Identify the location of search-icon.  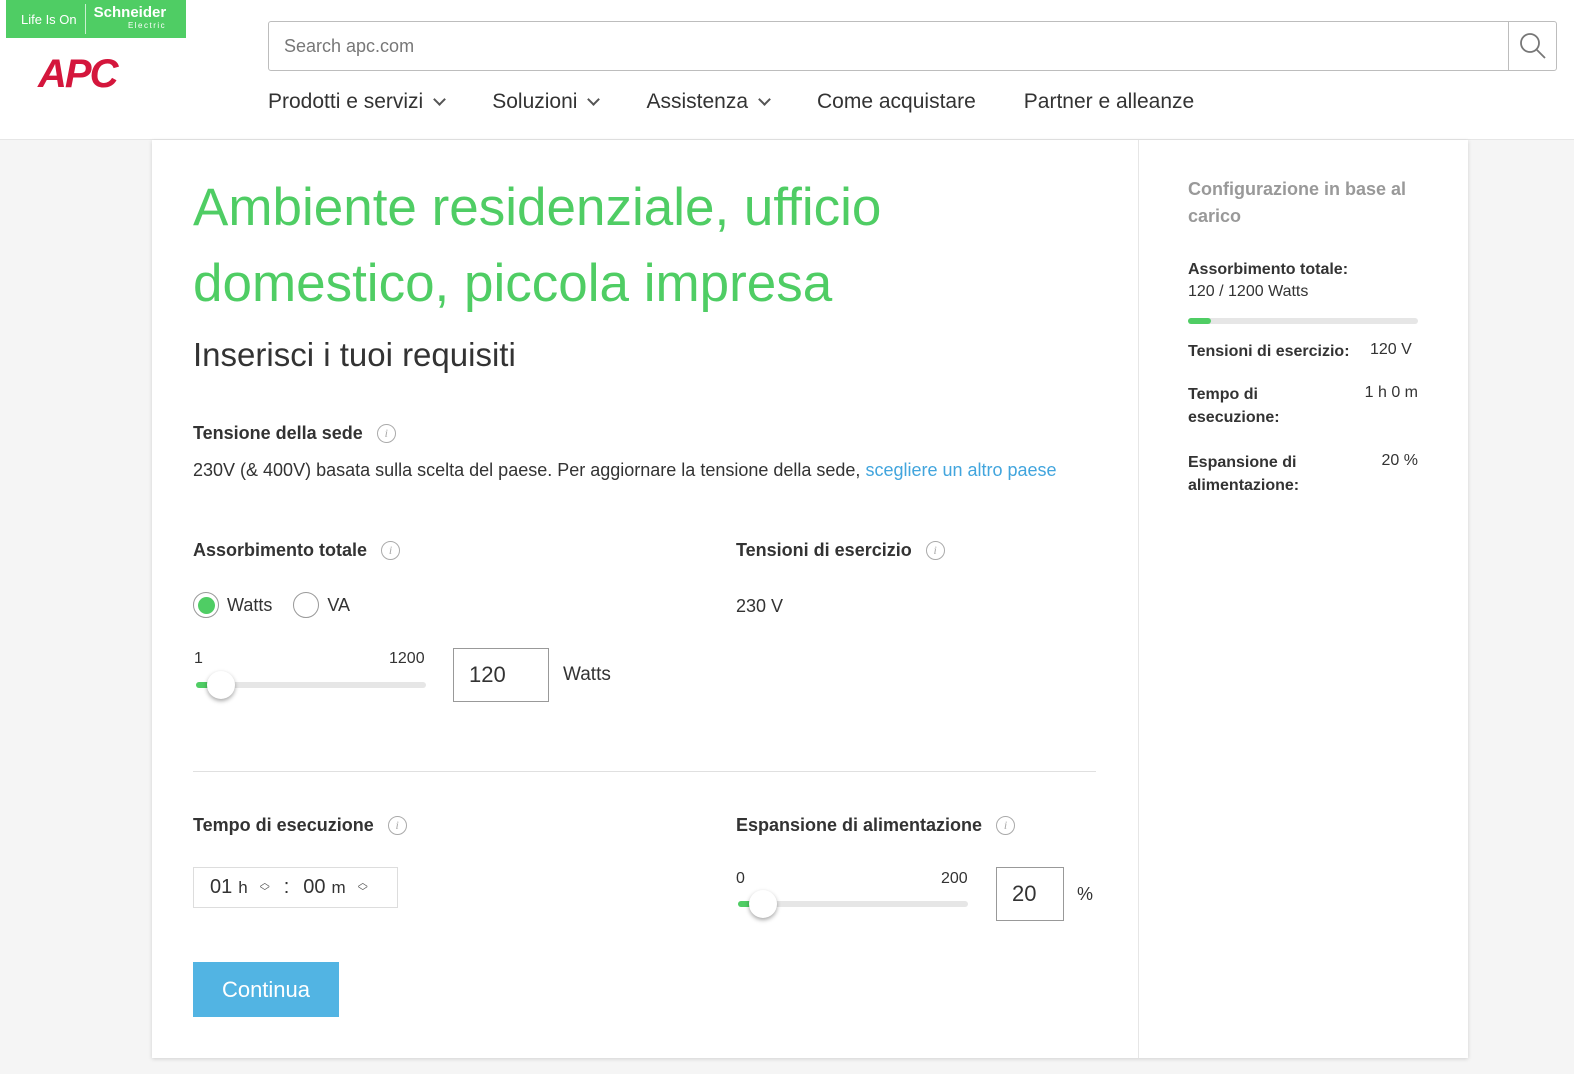
(1532, 46).